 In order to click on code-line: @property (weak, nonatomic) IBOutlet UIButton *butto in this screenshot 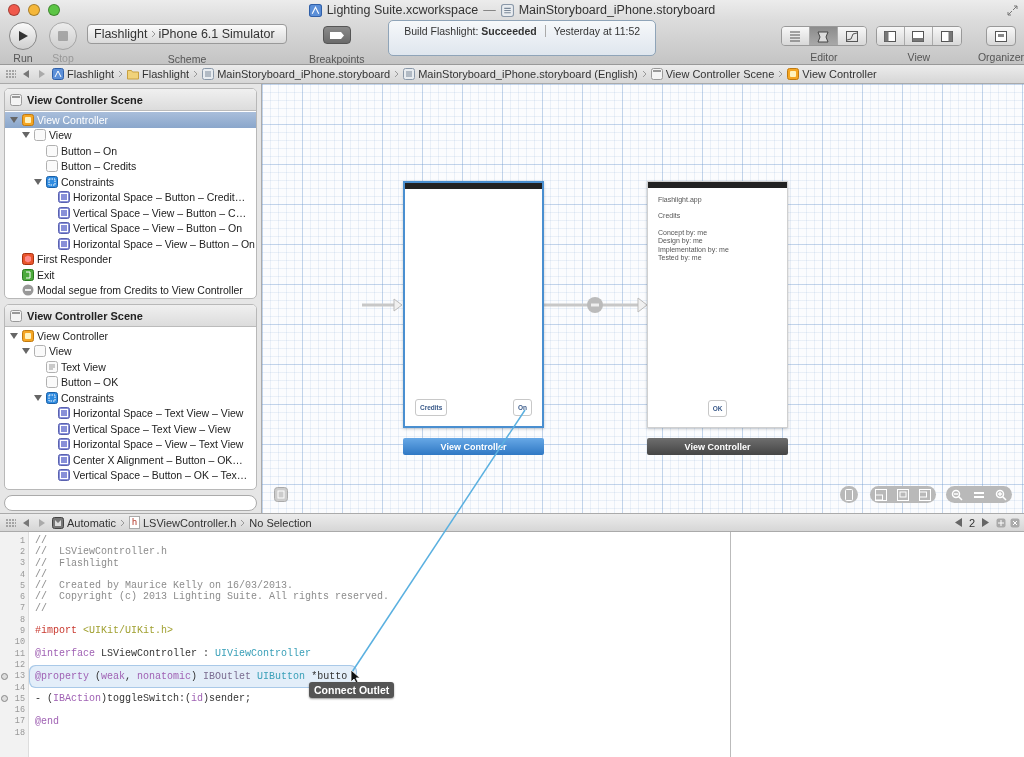, I will do `click(192, 676)`.